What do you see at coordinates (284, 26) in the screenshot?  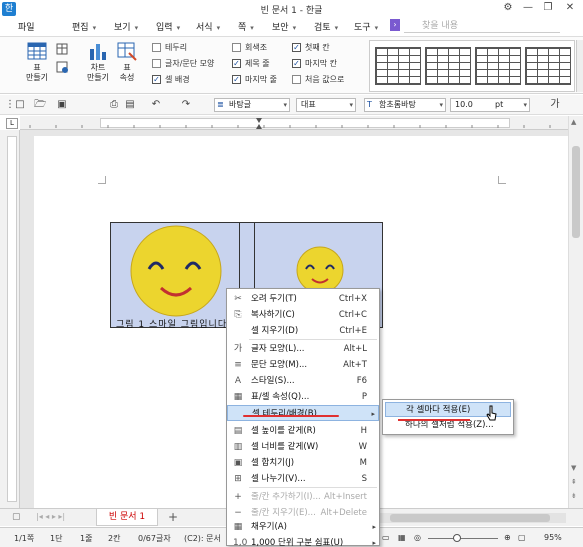 I see `menu-security: 보안 ▾` at bounding box center [284, 26].